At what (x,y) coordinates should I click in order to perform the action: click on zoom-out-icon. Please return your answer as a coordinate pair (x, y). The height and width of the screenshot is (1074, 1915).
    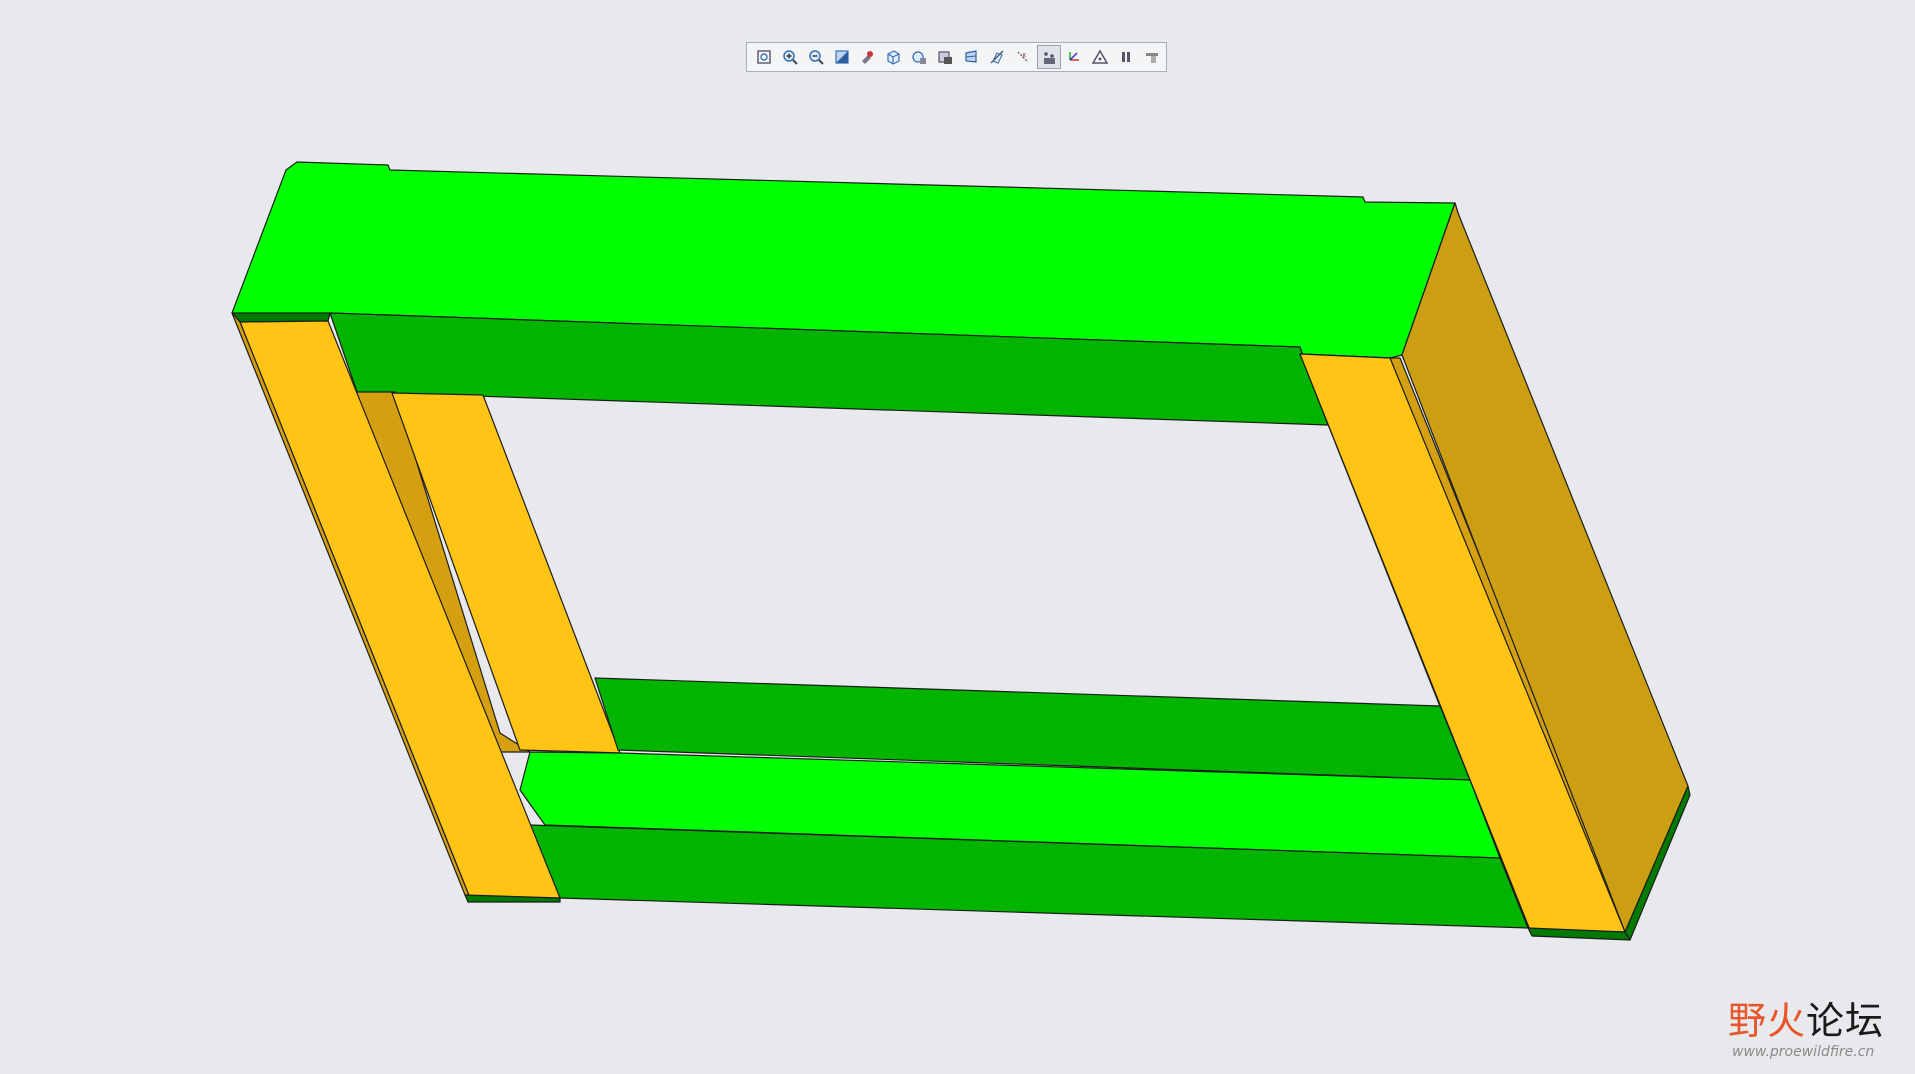
    Looking at the image, I should click on (816, 57).